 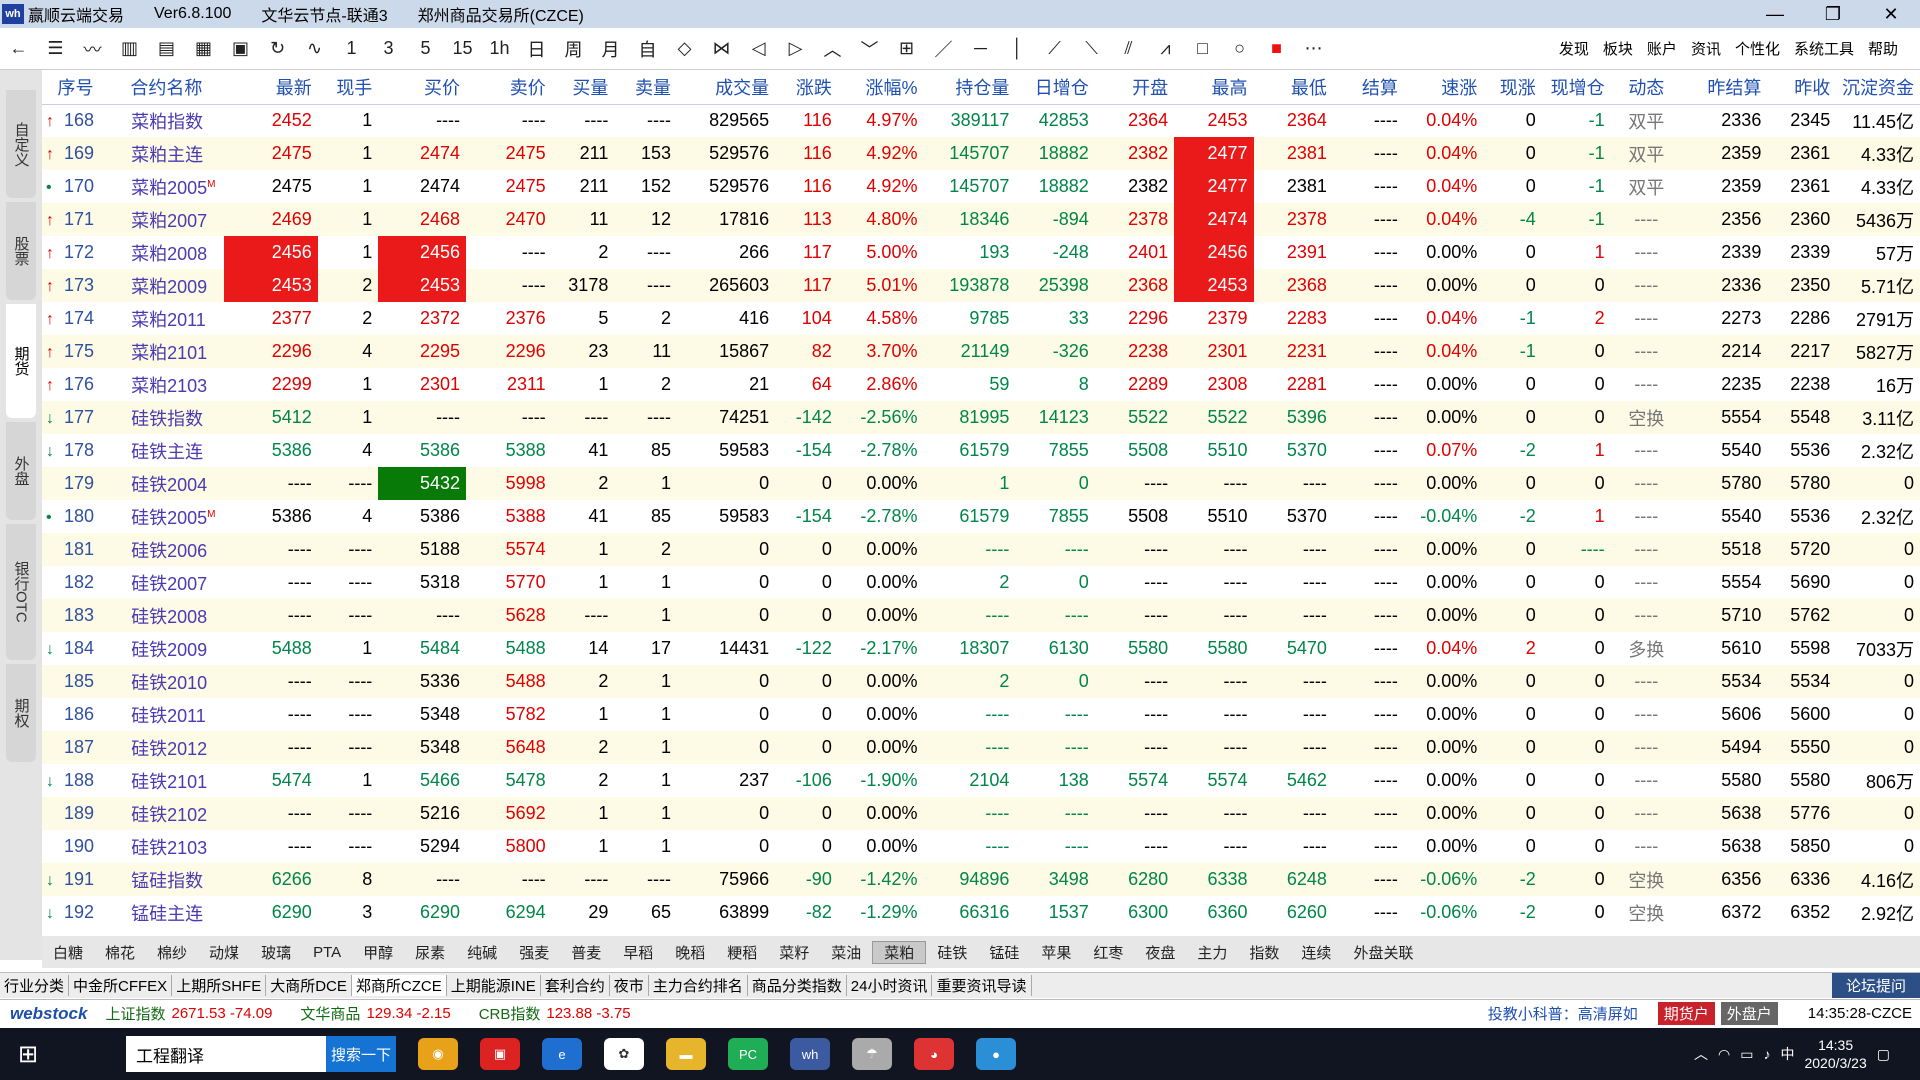 I want to click on layout-icon: ⊞, so click(x=906, y=48).